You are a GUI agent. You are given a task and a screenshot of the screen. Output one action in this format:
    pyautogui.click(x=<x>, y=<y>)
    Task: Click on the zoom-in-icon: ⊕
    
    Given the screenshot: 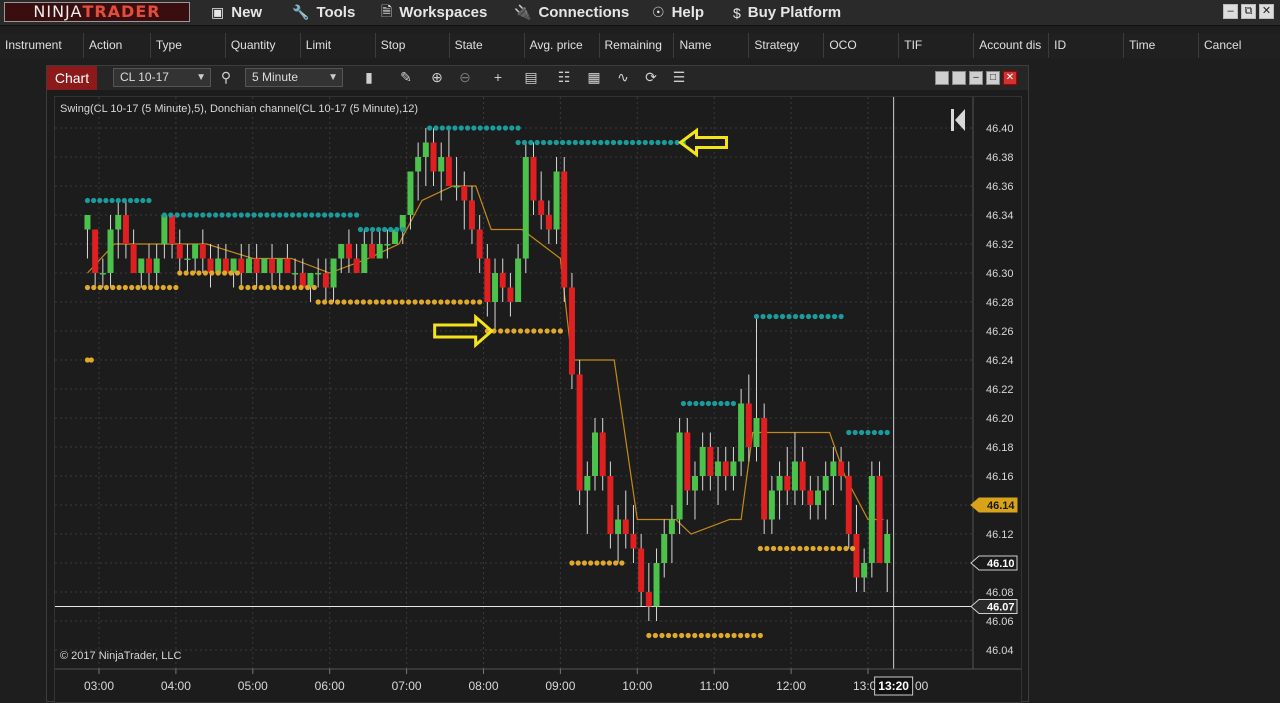 What is the action you would take?
    pyautogui.click(x=437, y=77)
    